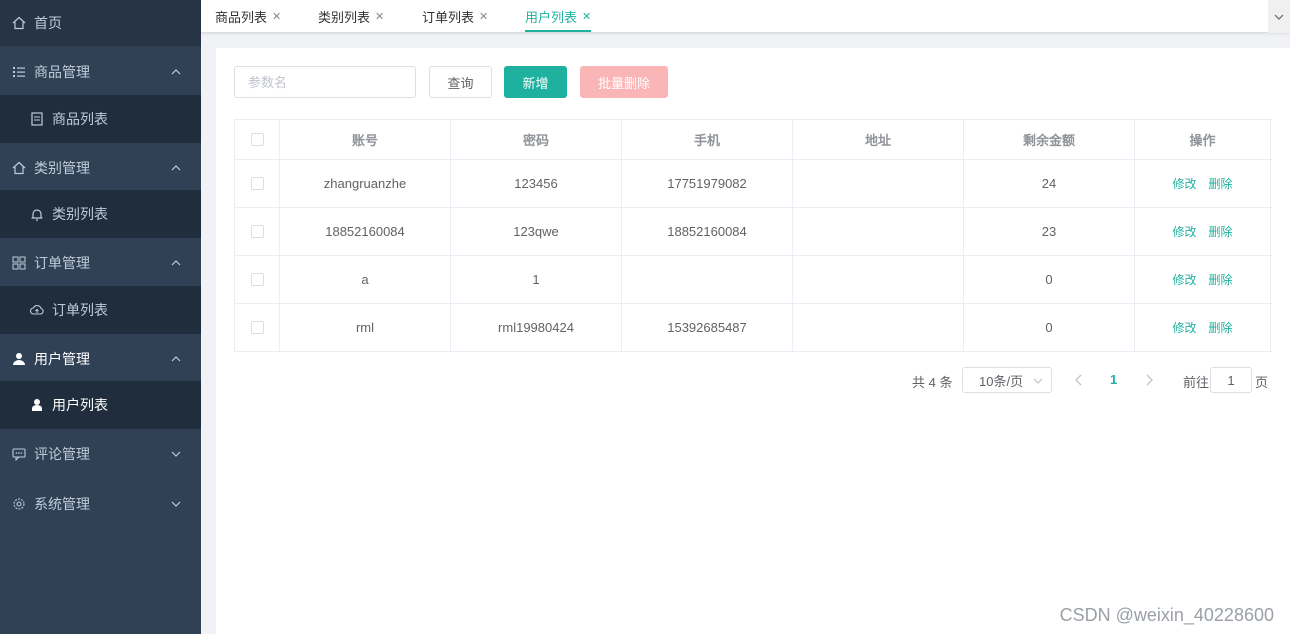 The height and width of the screenshot is (634, 1290). I want to click on sidebar-group-system: 系统管理, so click(100, 504).